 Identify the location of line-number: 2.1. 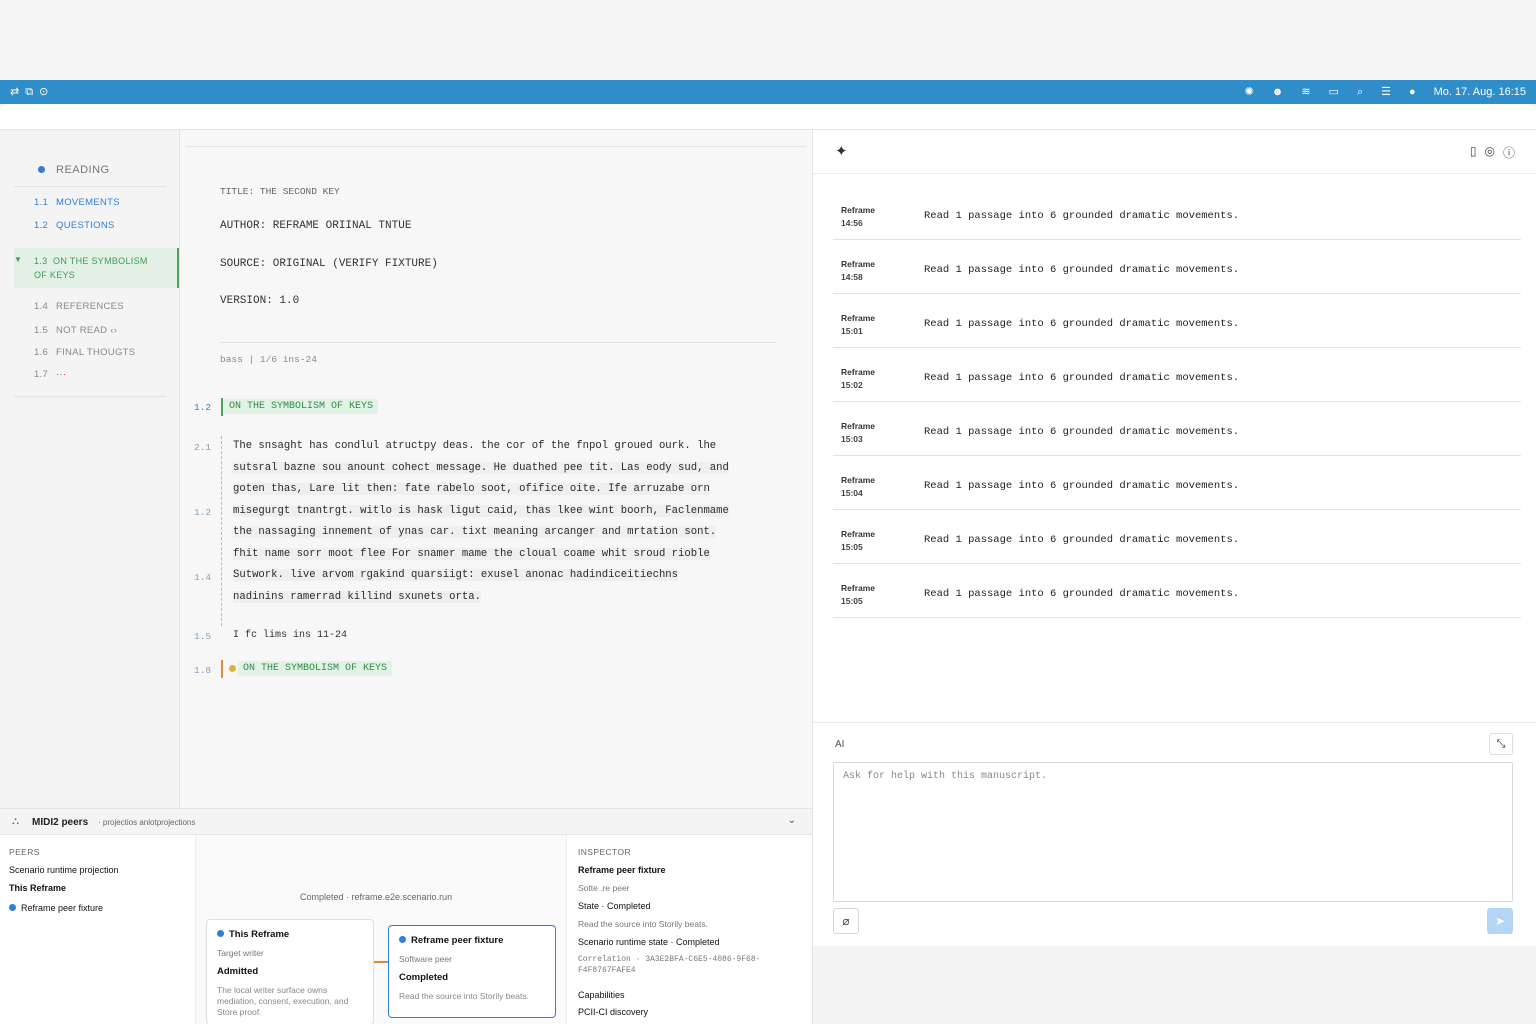
(203, 447).